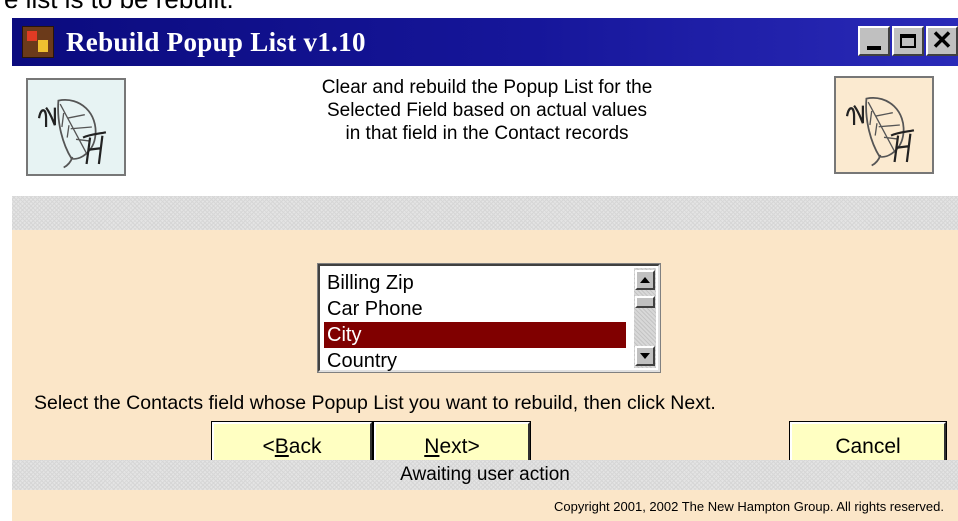 This screenshot has height=521, width=958. What do you see at coordinates (874, 48) in the screenshot?
I see `minimize-icon` at bounding box center [874, 48].